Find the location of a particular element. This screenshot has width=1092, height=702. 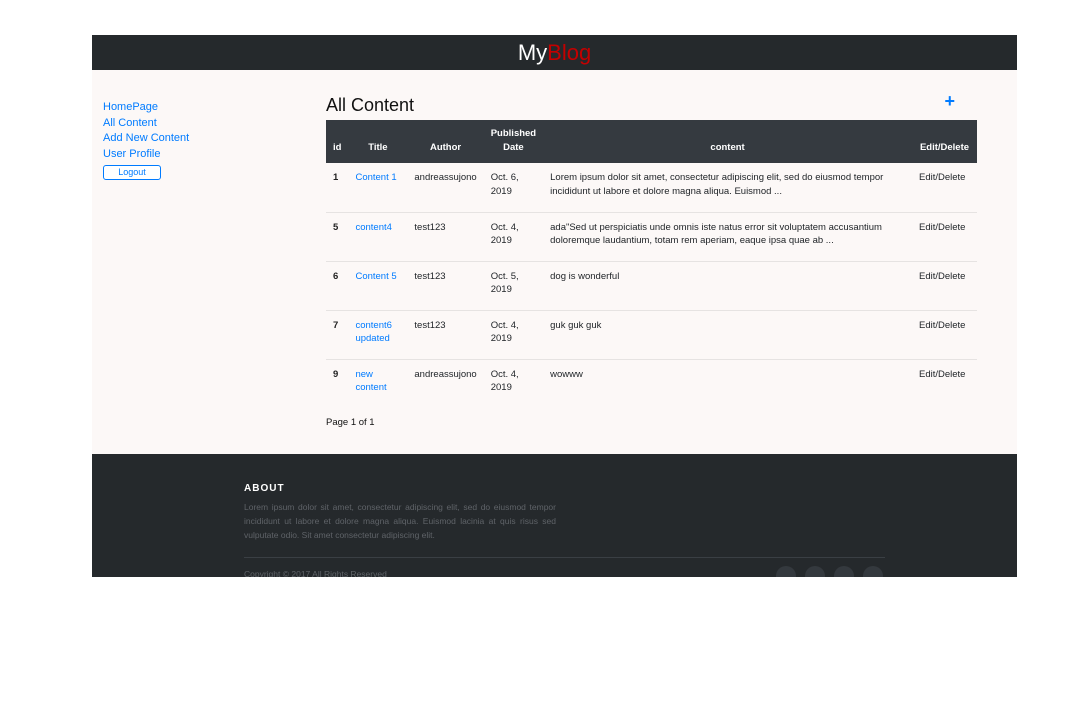

brand-blog: Blog is located at coordinates (569, 52).